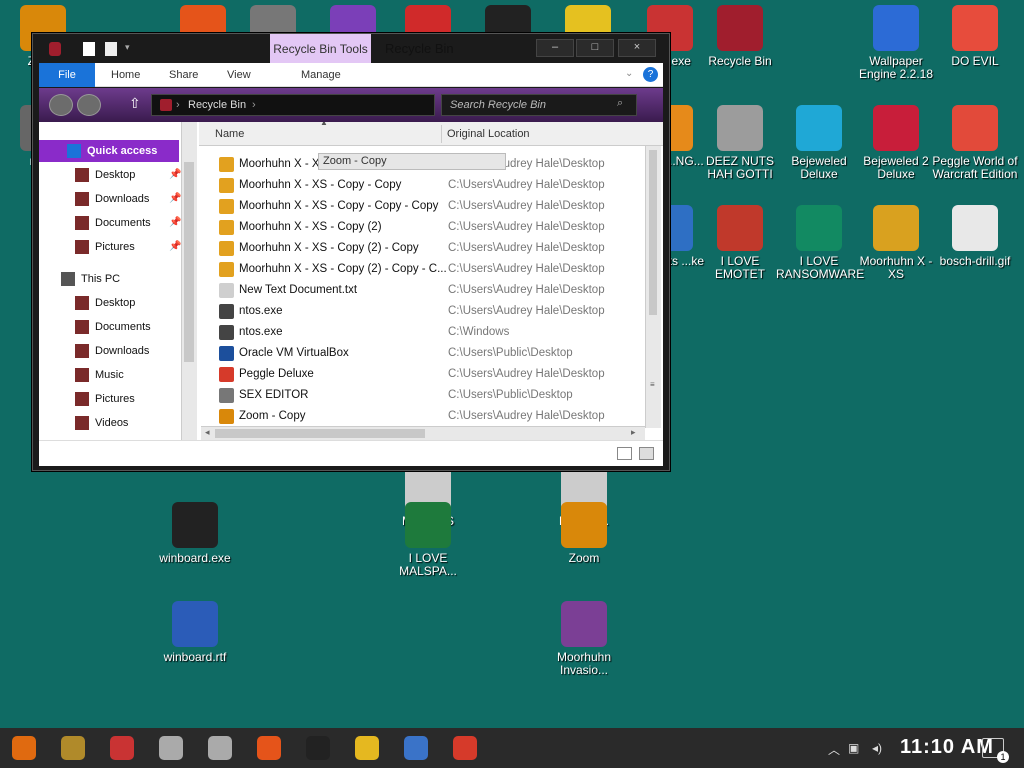  What do you see at coordinates (229, 134) in the screenshot?
I see `column-name: Name` at bounding box center [229, 134].